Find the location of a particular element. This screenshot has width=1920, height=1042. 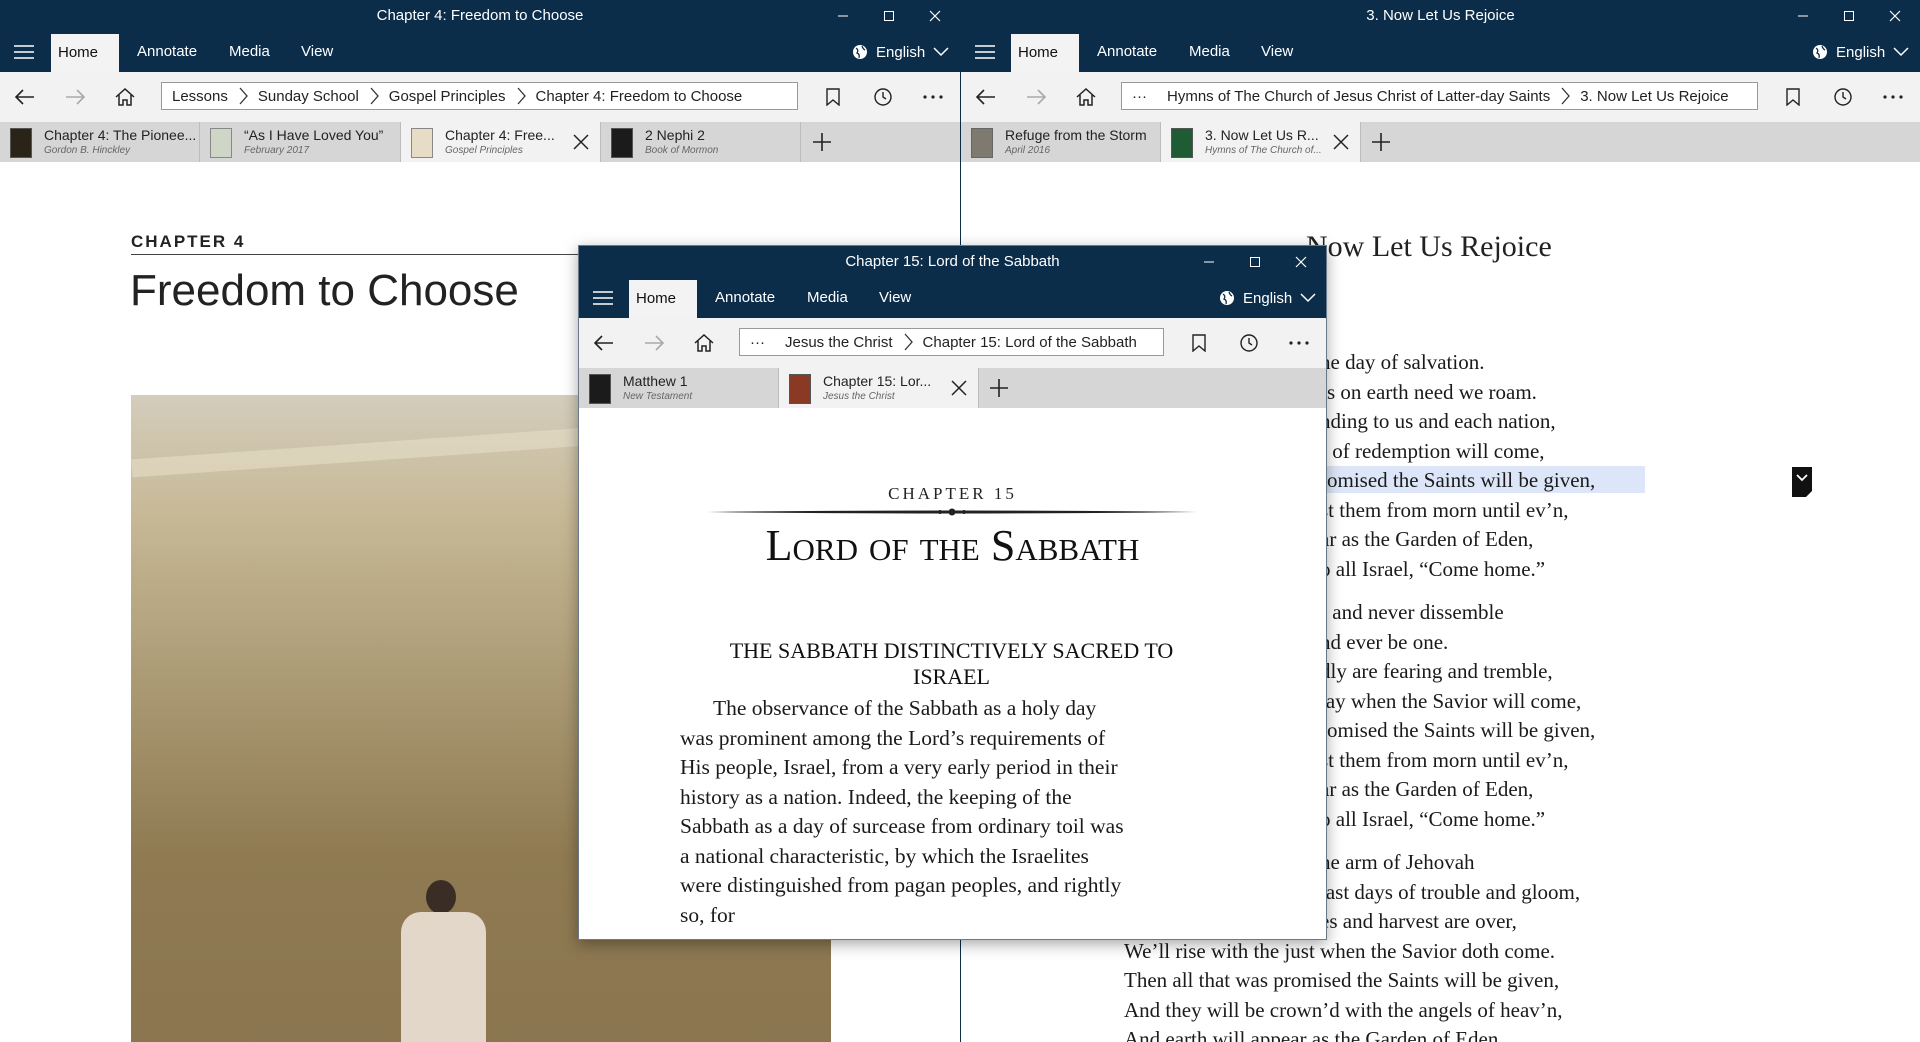

center-hamburger-icon is located at coordinates (603, 298).